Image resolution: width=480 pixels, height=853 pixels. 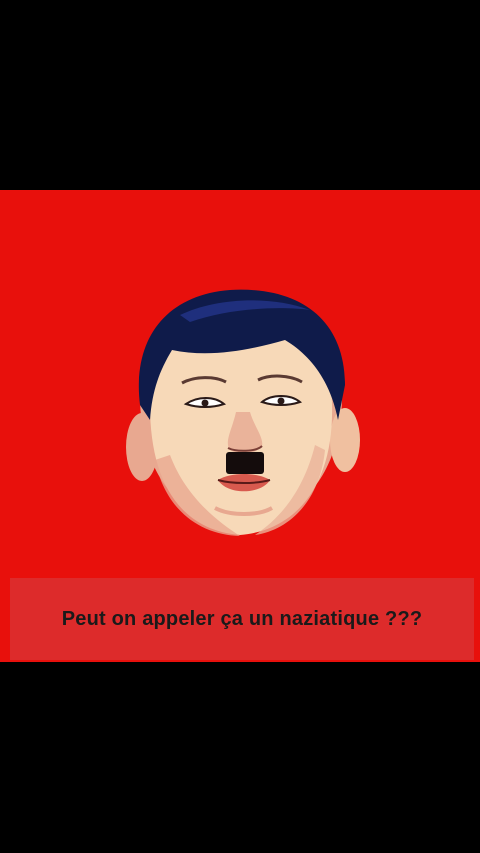 I want to click on left-pupil, so click(x=205, y=403).